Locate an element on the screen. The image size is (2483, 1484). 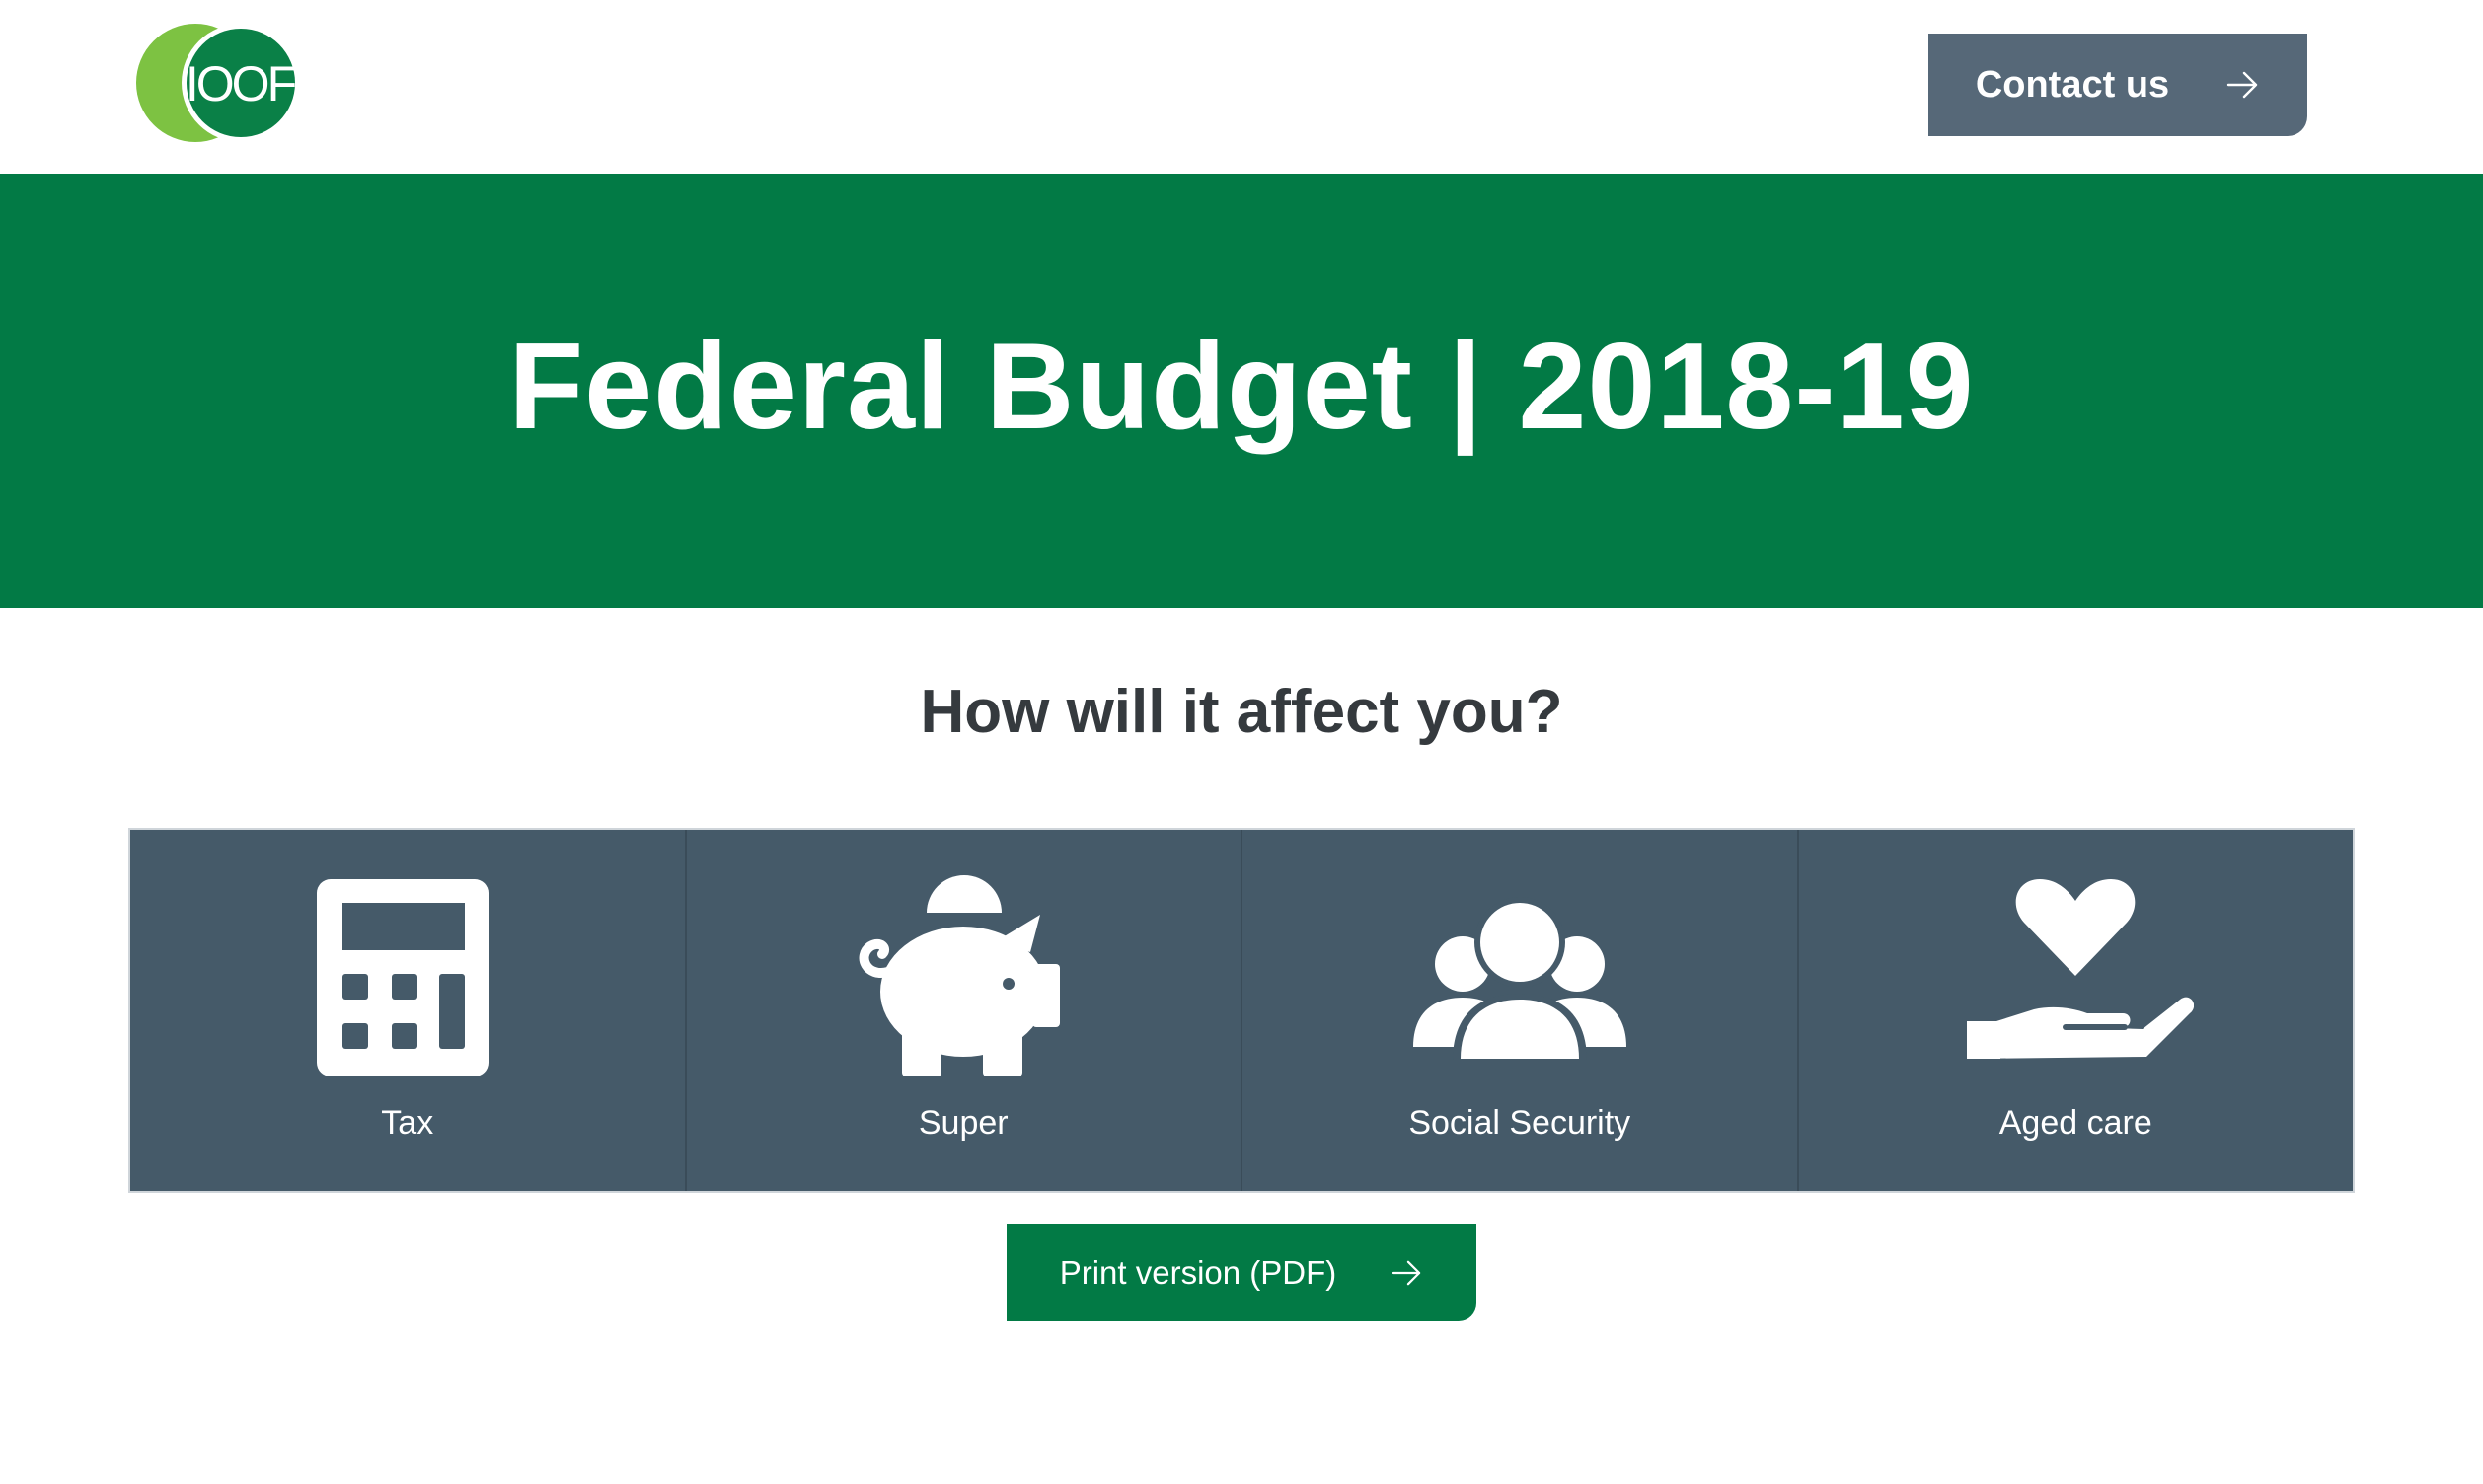
group-icon is located at coordinates (1519, 976).